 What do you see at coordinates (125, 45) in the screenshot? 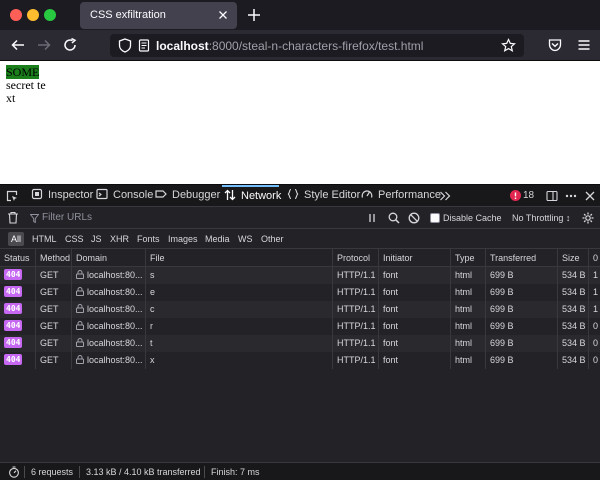
I see `shield-icon` at bounding box center [125, 45].